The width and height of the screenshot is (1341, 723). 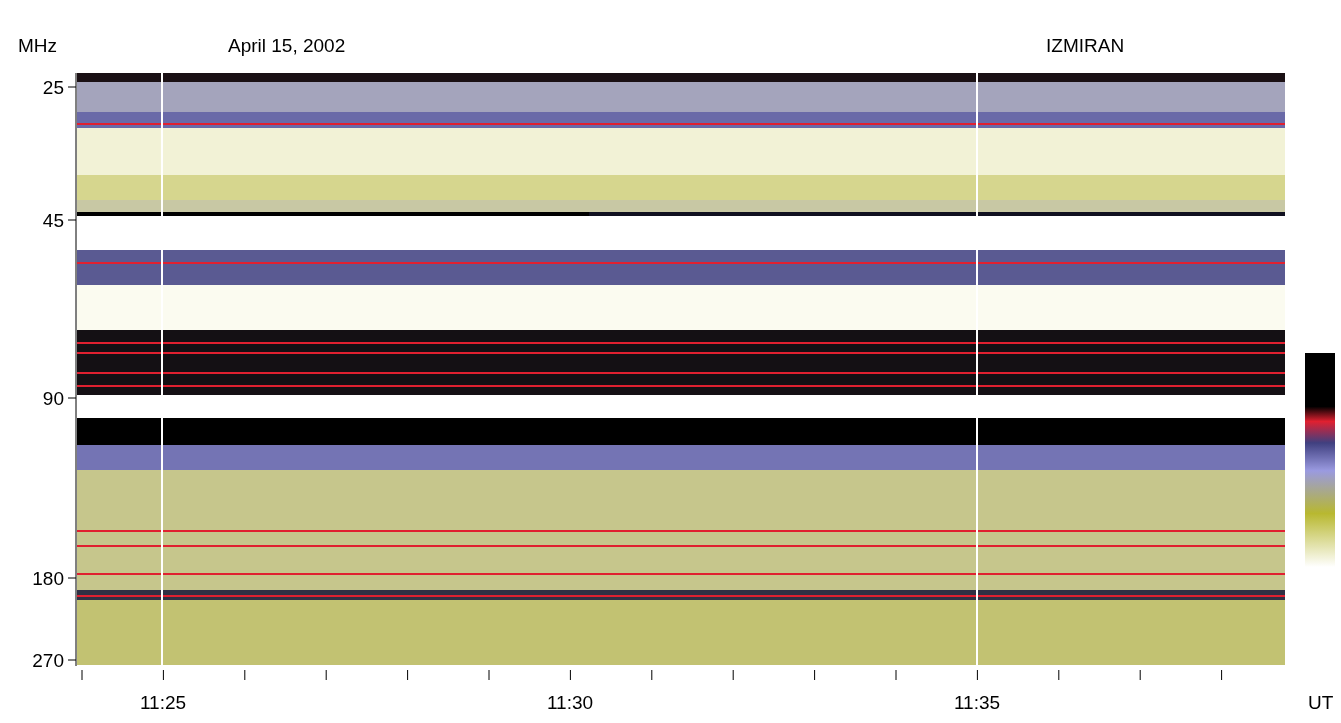 What do you see at coordinates (977, 702) in the screenshot?
I see `x-axis-label: 11:35` at bounding box center [977, 702].